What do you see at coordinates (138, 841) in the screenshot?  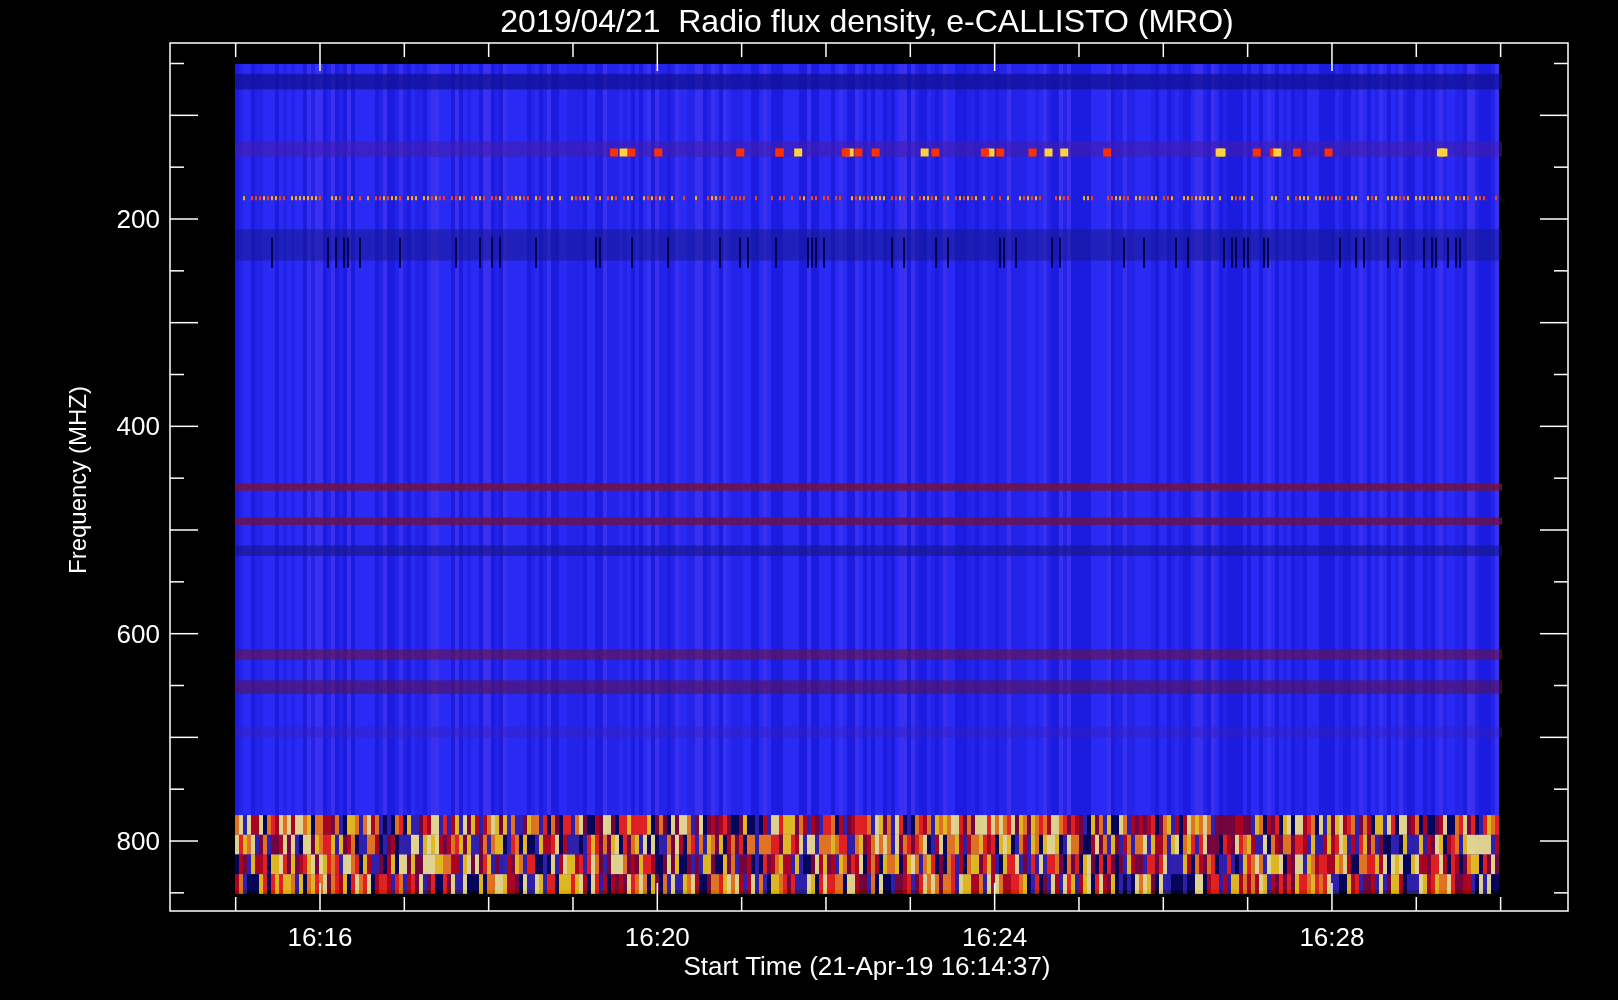 I see `axis-tick-label: 800` at bounding box center [138, 841].